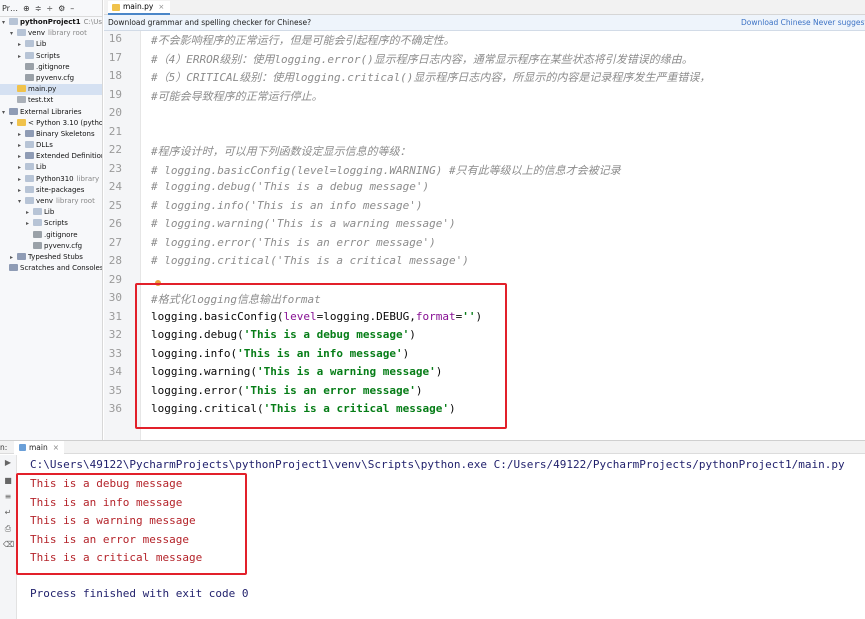 The height and width of the screenshot is (619, 865). I want to click on tree-item: ▸ Binary Skeletons, so click(51, 134).